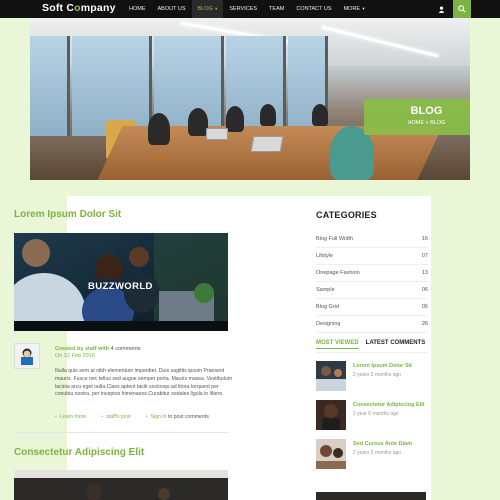 This screenshot has width=500, height=500. What do you see at coordinates (67, 214) in the screenshot?
I see `post-title: Lorem Ipsum Dolor Sit` at bounding box center [67, 214].